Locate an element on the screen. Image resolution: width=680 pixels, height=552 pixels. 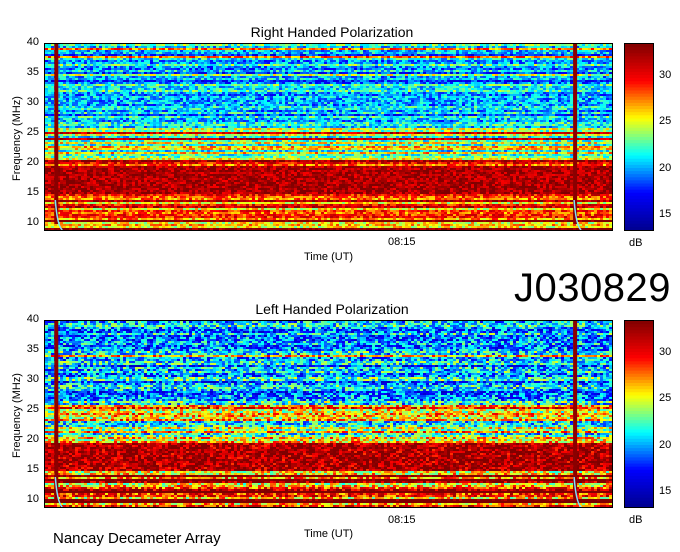
chart-title-right: Right Handed Polarization is located at coordinates (332, 32).